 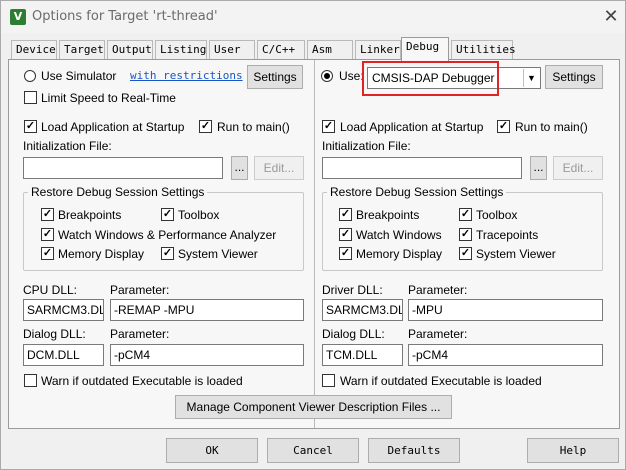 What do you see at coordinates (186, 75) in the screenshot?
I see `with-restrictions-link: with restrictions` at bounding box center [186, 75].